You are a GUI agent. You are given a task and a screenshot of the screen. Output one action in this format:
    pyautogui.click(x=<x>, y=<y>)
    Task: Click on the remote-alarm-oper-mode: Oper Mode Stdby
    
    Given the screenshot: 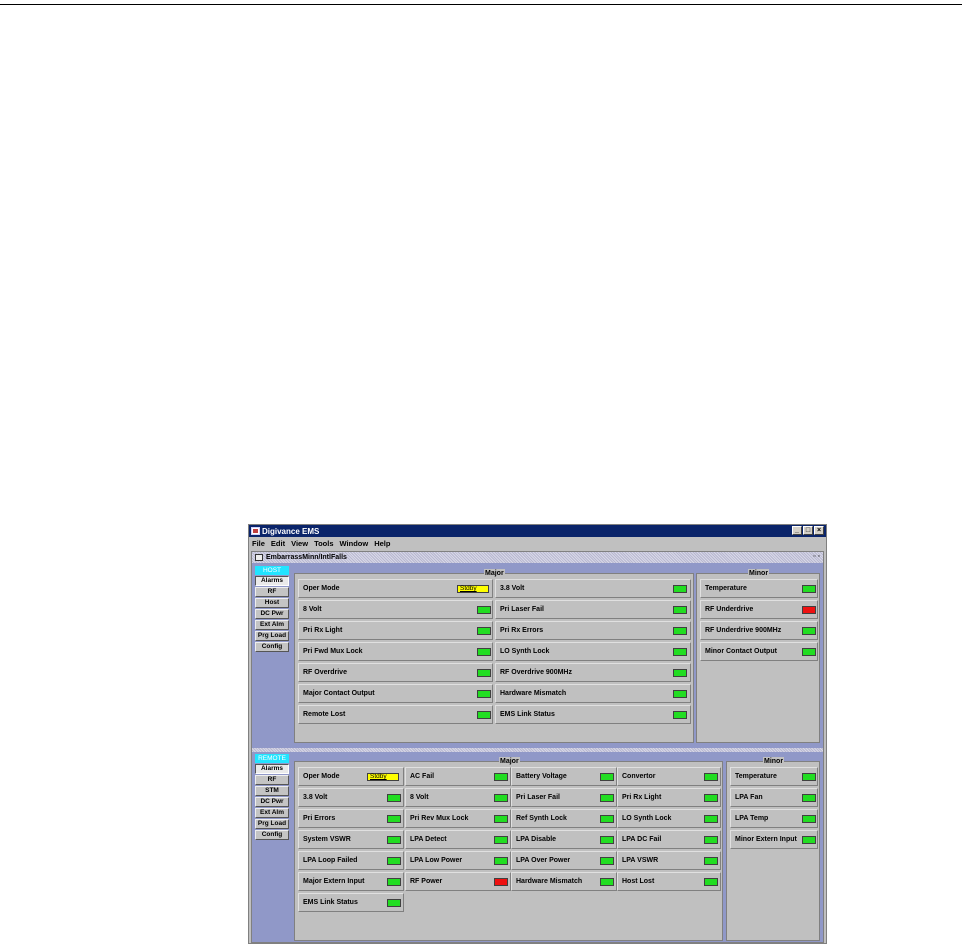 What is the action you would take?
    pyautogui.click(x=351, y=776)
    